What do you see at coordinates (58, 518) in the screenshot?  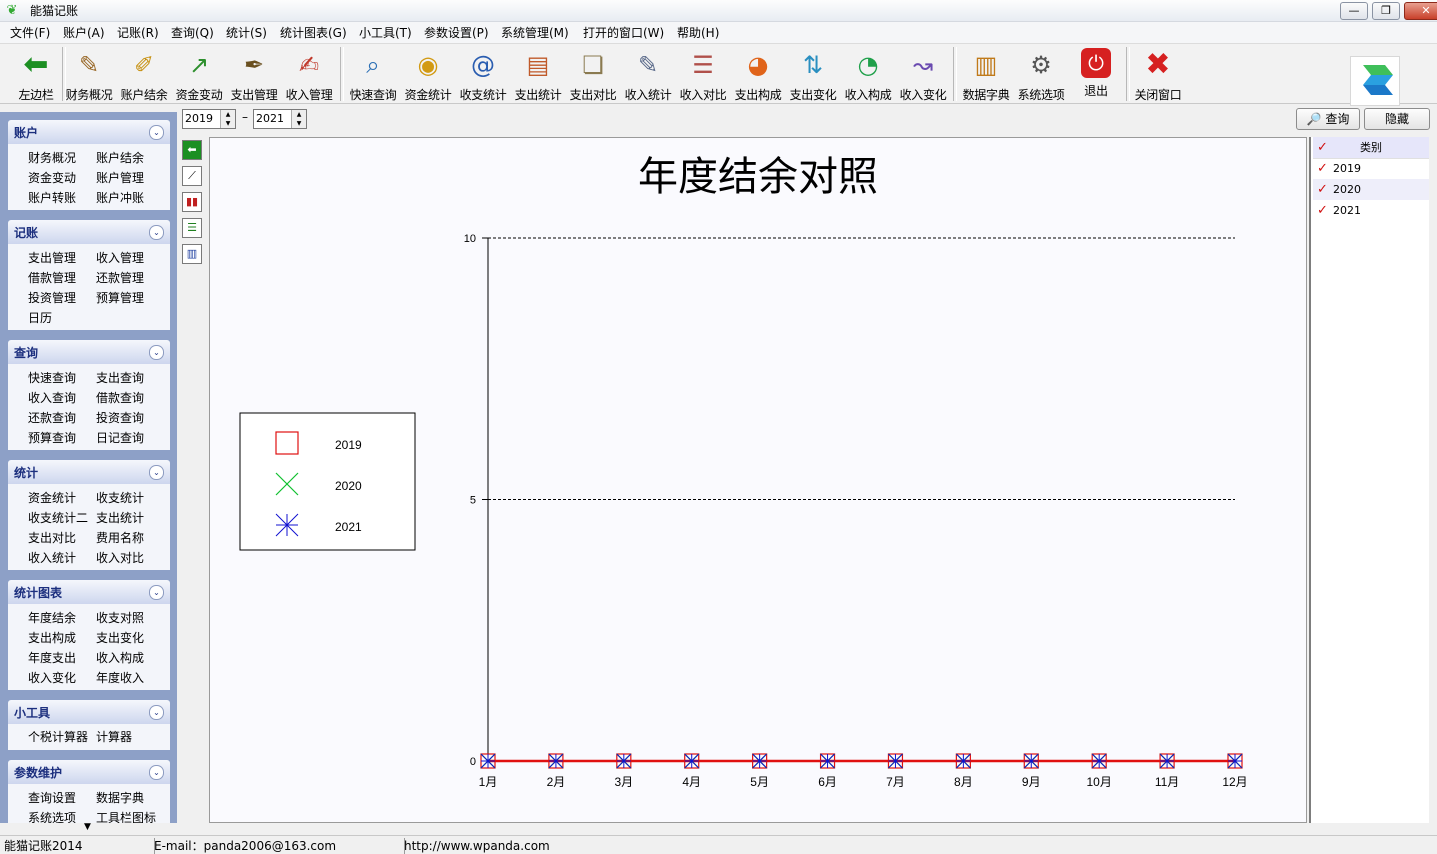 I see `sidebar-item: 收支统计二` at bounding box center [58, 518].